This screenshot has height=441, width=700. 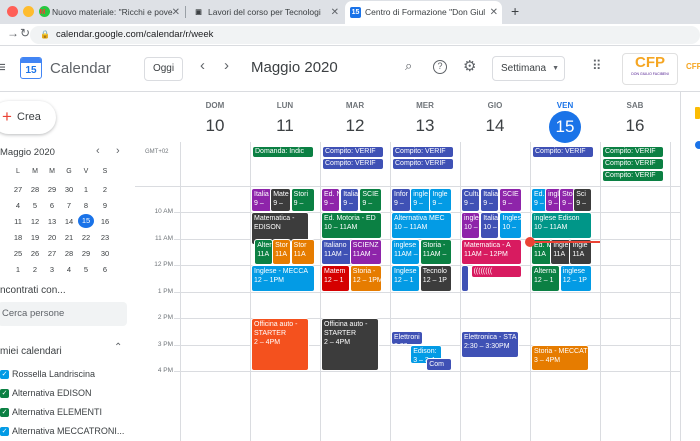 I want to click on url-field: 🔒 calendar.google.com/calendar/r/week, so click(x=365, y=35).